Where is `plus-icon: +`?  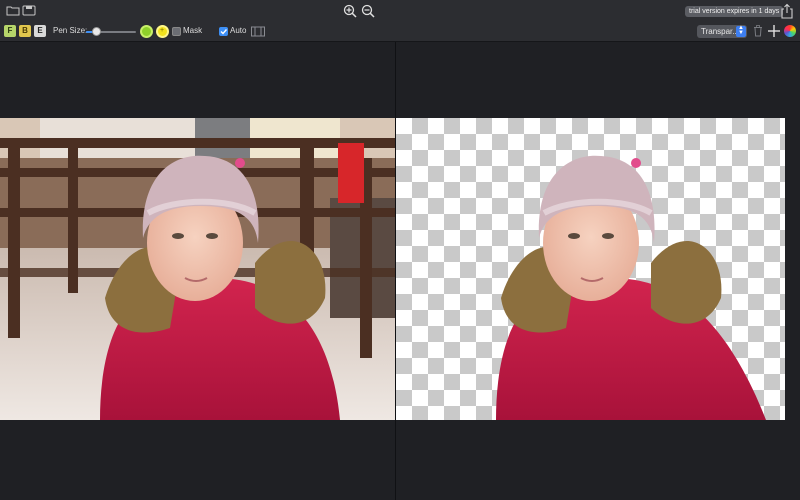 plus-icon: + is located at coordinates (162, 30).